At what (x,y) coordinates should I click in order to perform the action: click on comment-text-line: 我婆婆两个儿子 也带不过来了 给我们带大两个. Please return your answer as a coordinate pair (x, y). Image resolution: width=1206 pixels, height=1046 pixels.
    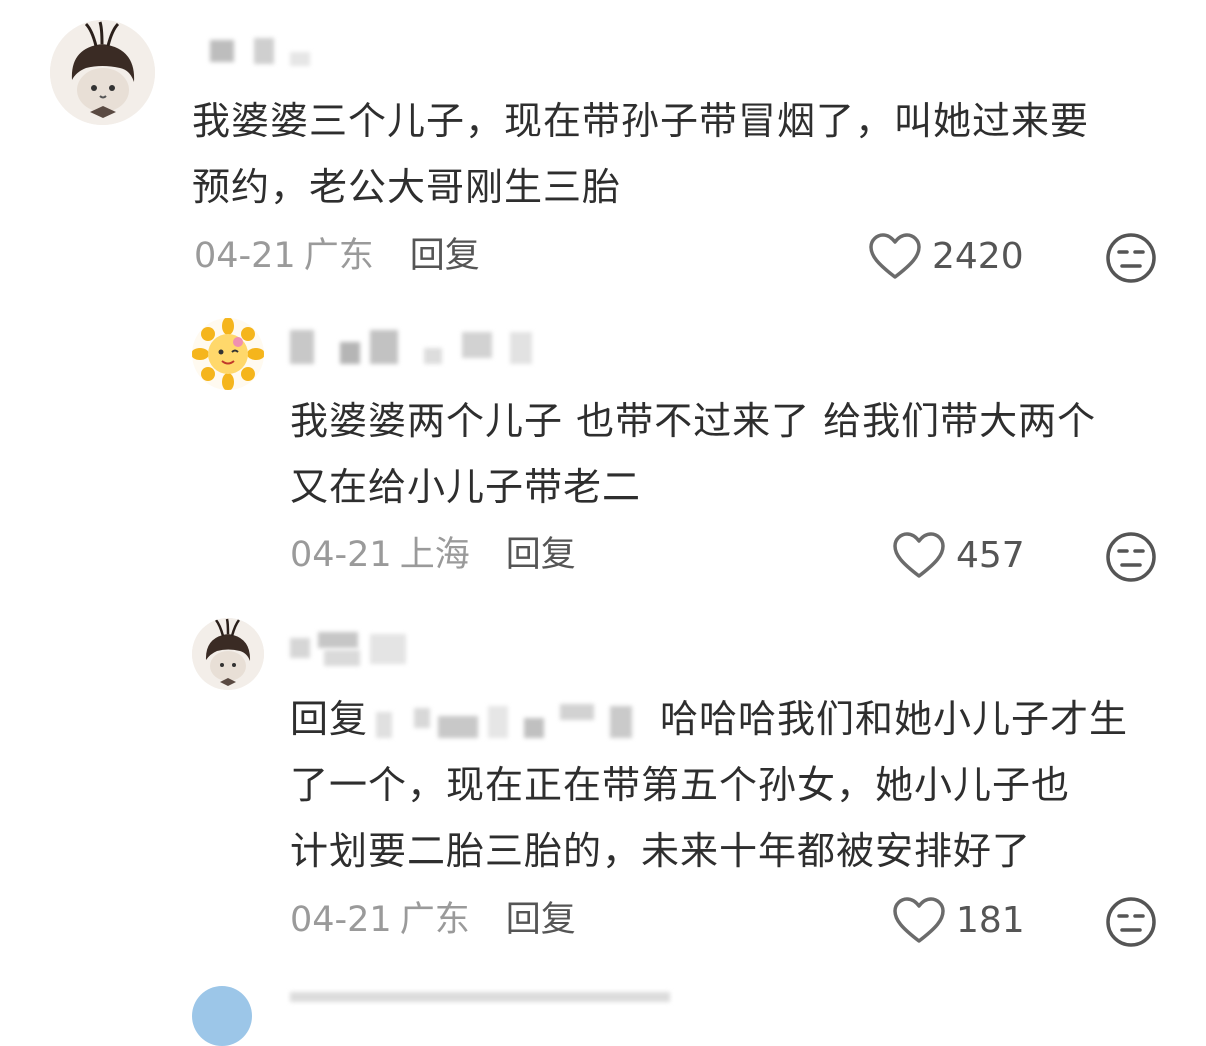
    Looking at the image, I should click on (693, 421).